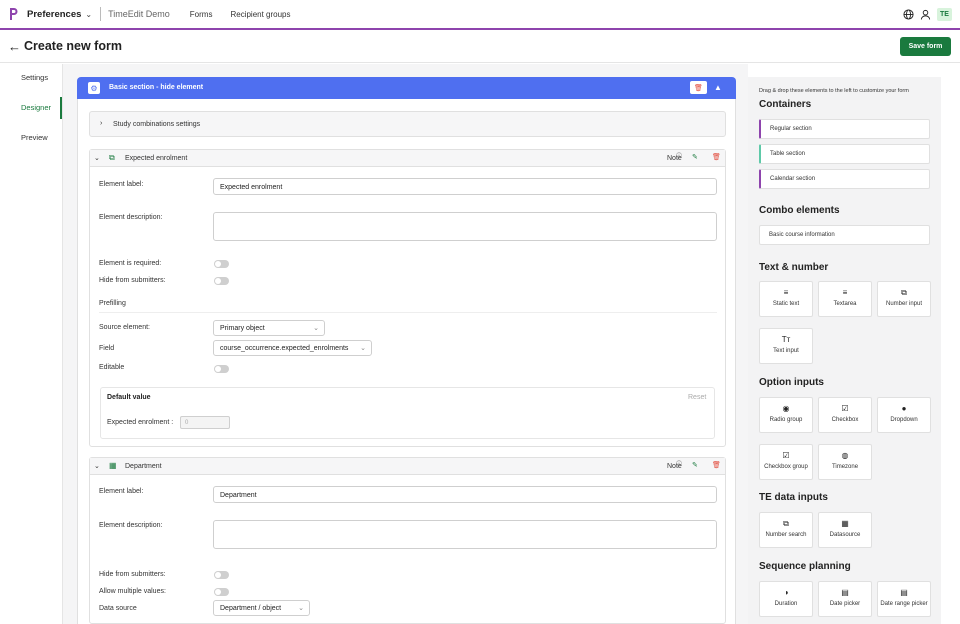  Describe the element at coordinates (260, 14) in the screenshot. I see `nav-recipient-groups: Recipient groups` at that location.